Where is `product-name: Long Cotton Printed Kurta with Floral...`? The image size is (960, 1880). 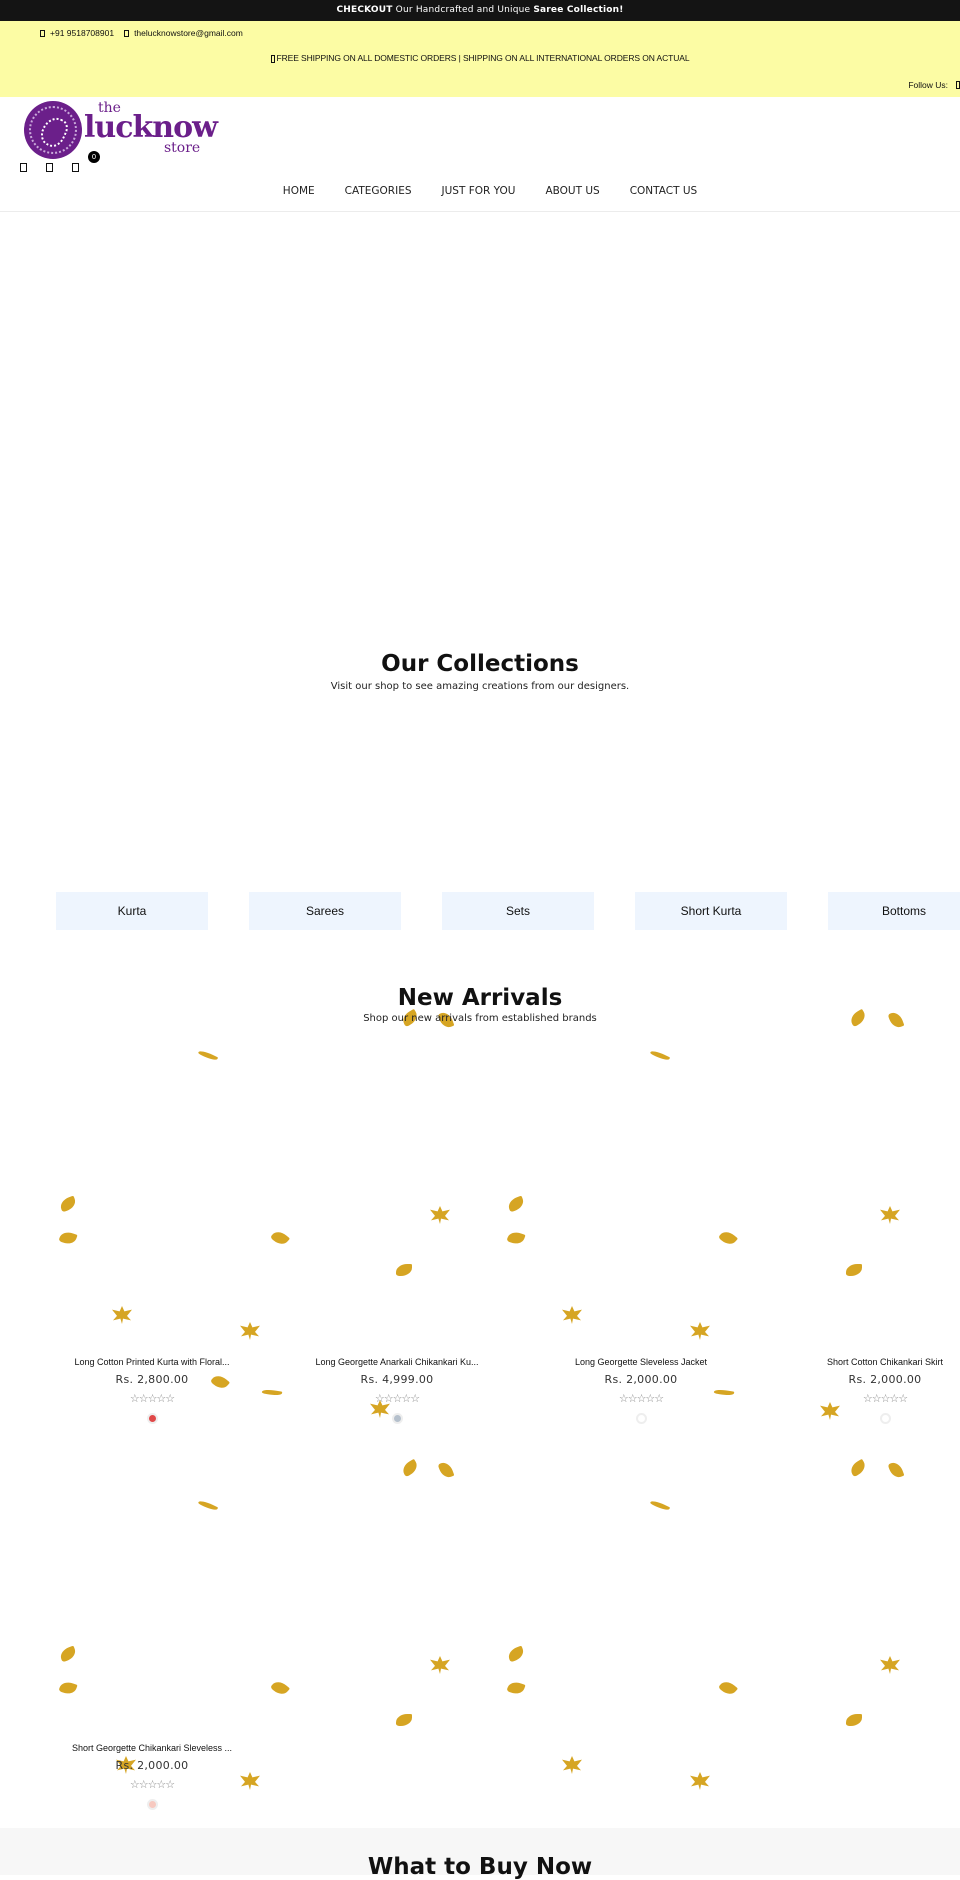 product-name: Long Cotton Printed Kurta with Floral... is located at coordinates (152, 1362).